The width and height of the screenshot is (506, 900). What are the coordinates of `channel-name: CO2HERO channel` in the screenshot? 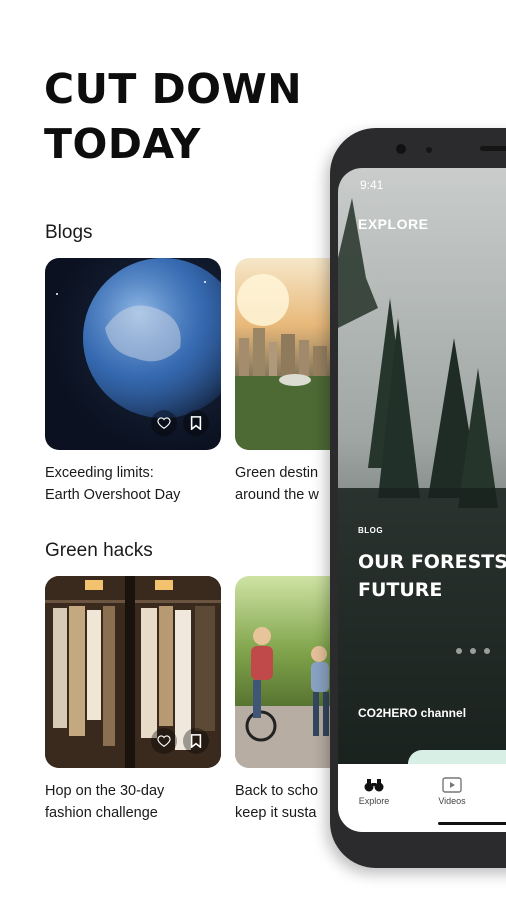 It's located at (412, 713).